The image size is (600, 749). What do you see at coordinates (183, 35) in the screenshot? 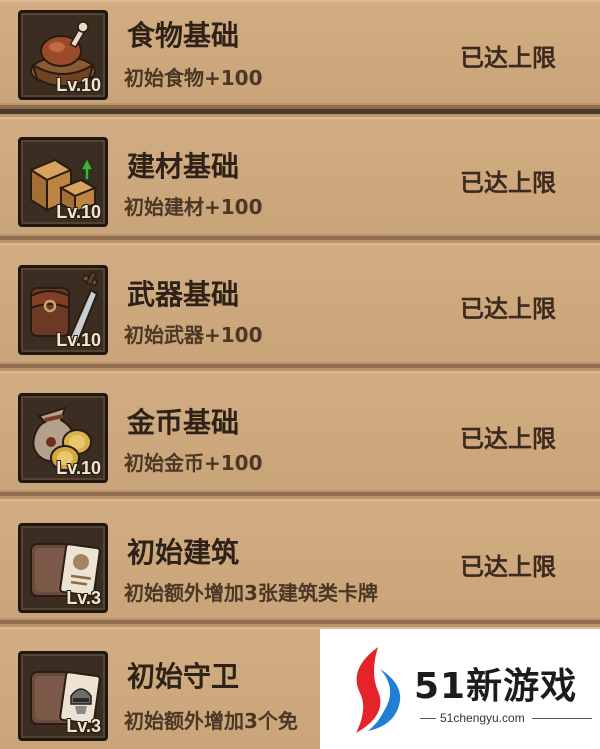
I see `upgrade-title: 食物基础` at bounding box center [183, 35].